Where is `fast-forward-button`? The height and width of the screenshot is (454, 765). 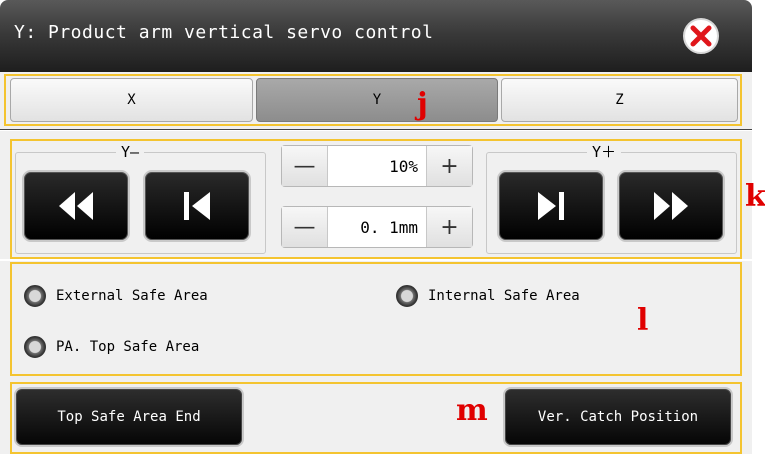
fast-forward-button is located at coordinates (671, 206).